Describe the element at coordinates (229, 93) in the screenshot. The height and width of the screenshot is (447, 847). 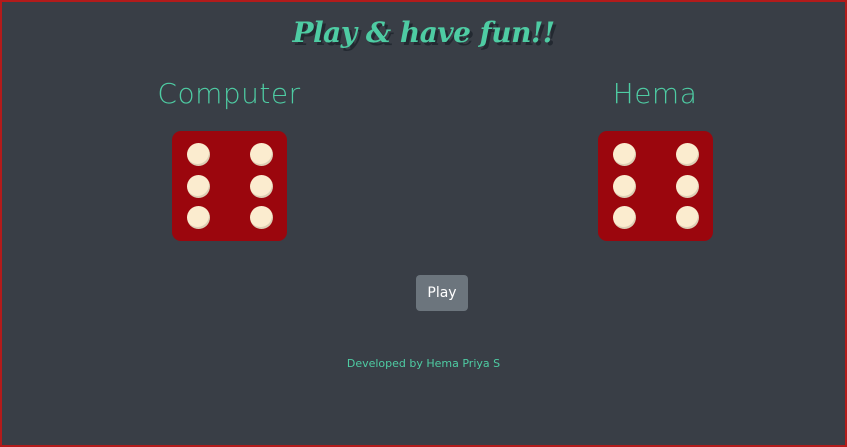
I see `player-name-computer: Computer` at that location.